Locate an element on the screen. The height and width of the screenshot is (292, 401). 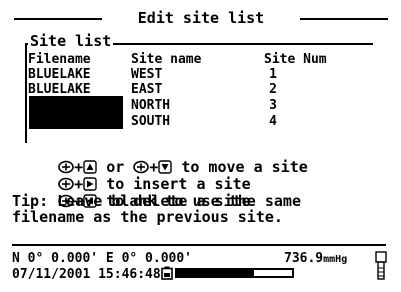
row-1-site-num: 1 is located at coordinates (273, 75).